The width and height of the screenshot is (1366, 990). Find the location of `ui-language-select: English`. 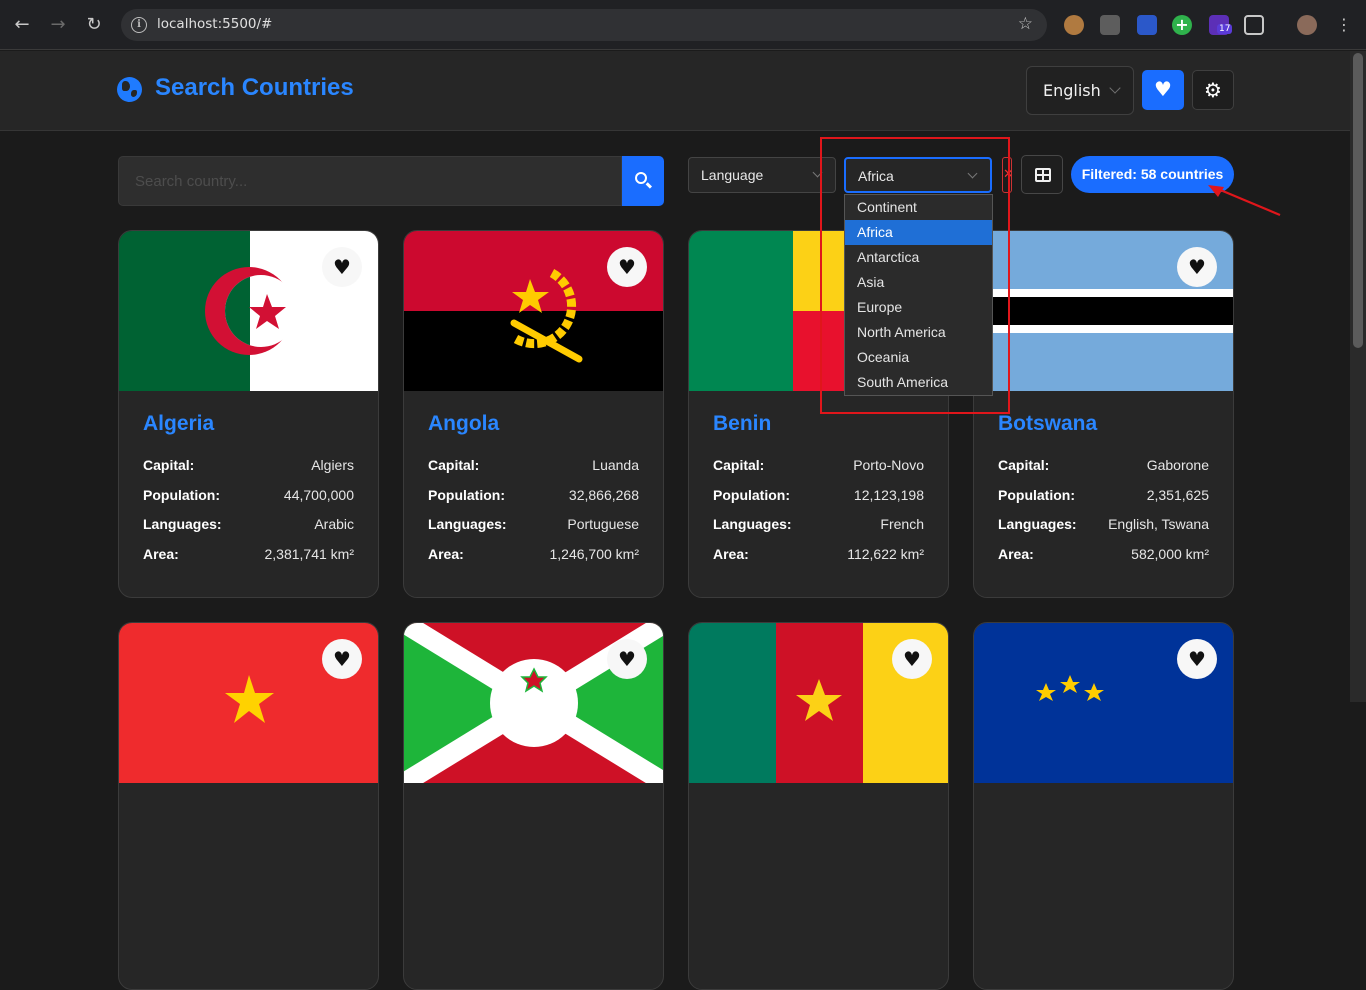

ui-language-select: English is located at coordinates (1080, 90).